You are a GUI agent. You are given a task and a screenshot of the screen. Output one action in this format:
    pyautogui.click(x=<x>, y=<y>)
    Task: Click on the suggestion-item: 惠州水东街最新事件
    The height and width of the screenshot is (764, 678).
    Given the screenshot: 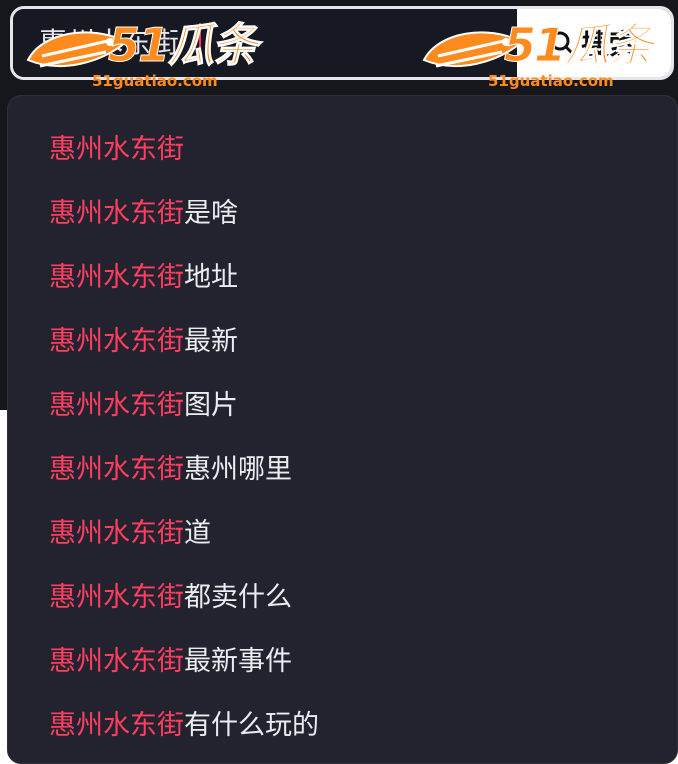 What is the action you would take?
    pyautogui.click(x=170, y=662)
    